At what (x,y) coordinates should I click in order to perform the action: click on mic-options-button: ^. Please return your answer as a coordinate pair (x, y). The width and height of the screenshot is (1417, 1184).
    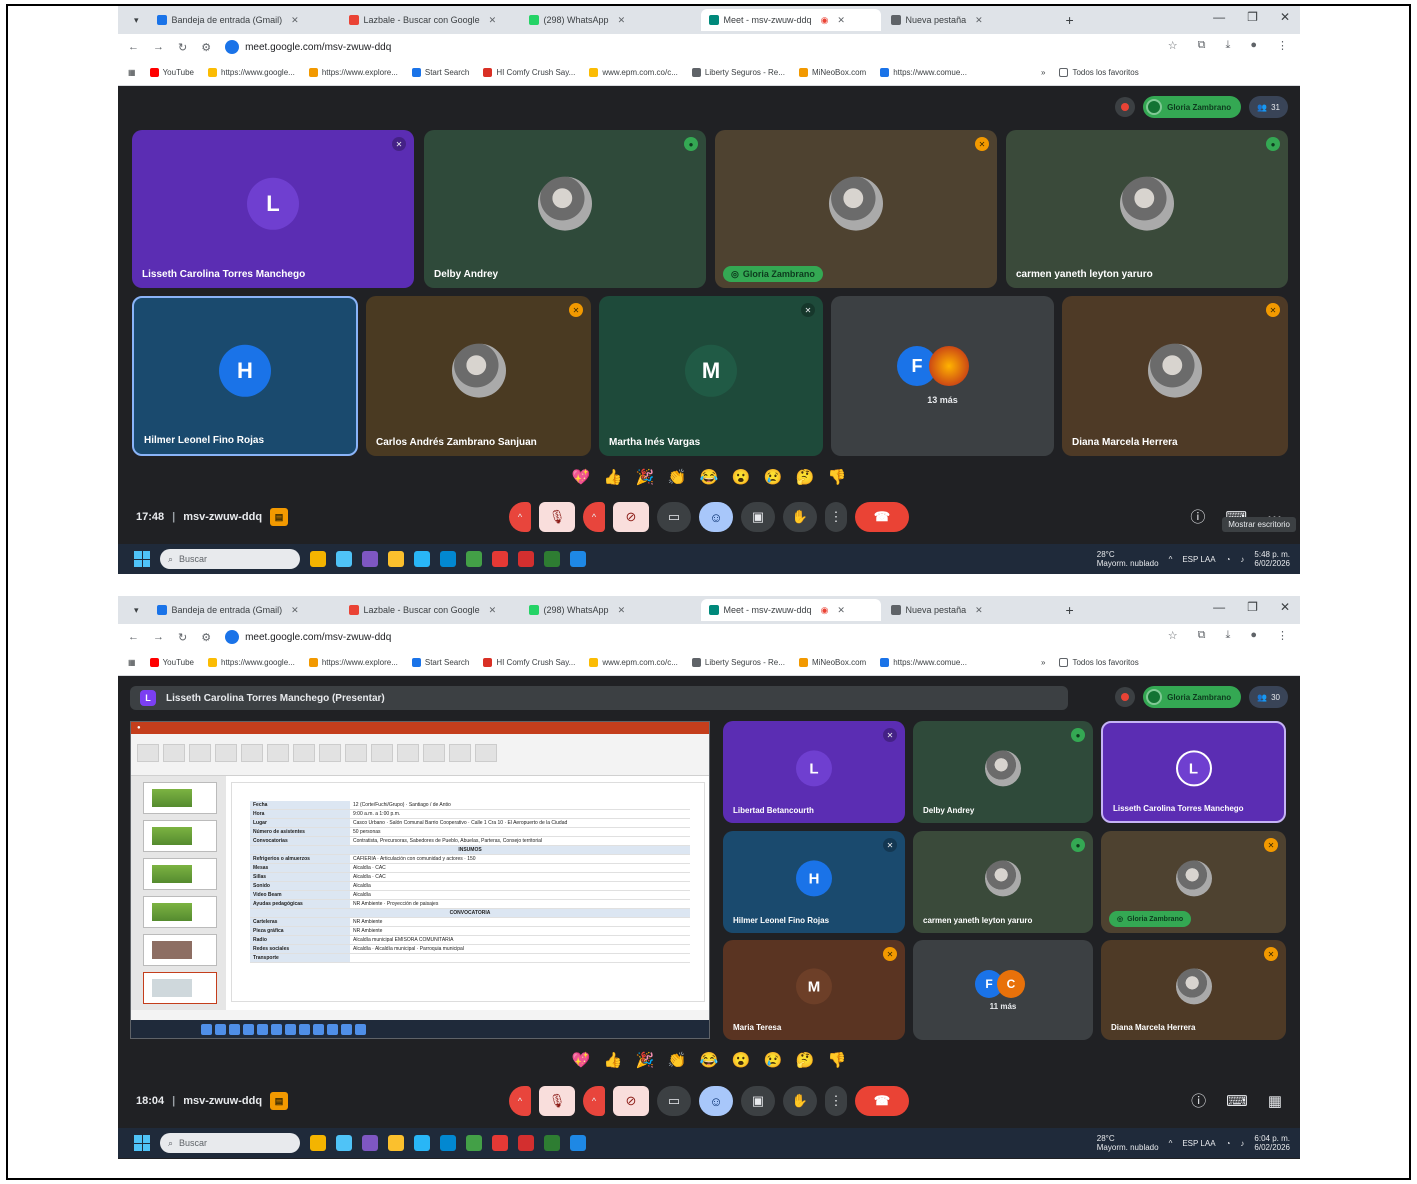
    Looking at the image, I should click on (520, 517).